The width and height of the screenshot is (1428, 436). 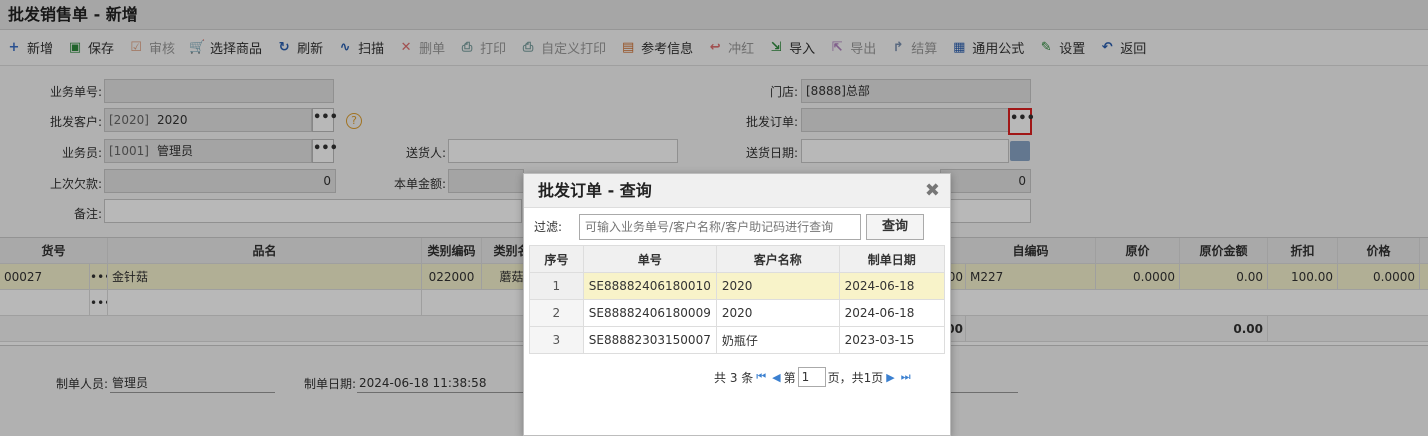 I want to click on next-page-icon: ▶, so click(x=890, y=377).